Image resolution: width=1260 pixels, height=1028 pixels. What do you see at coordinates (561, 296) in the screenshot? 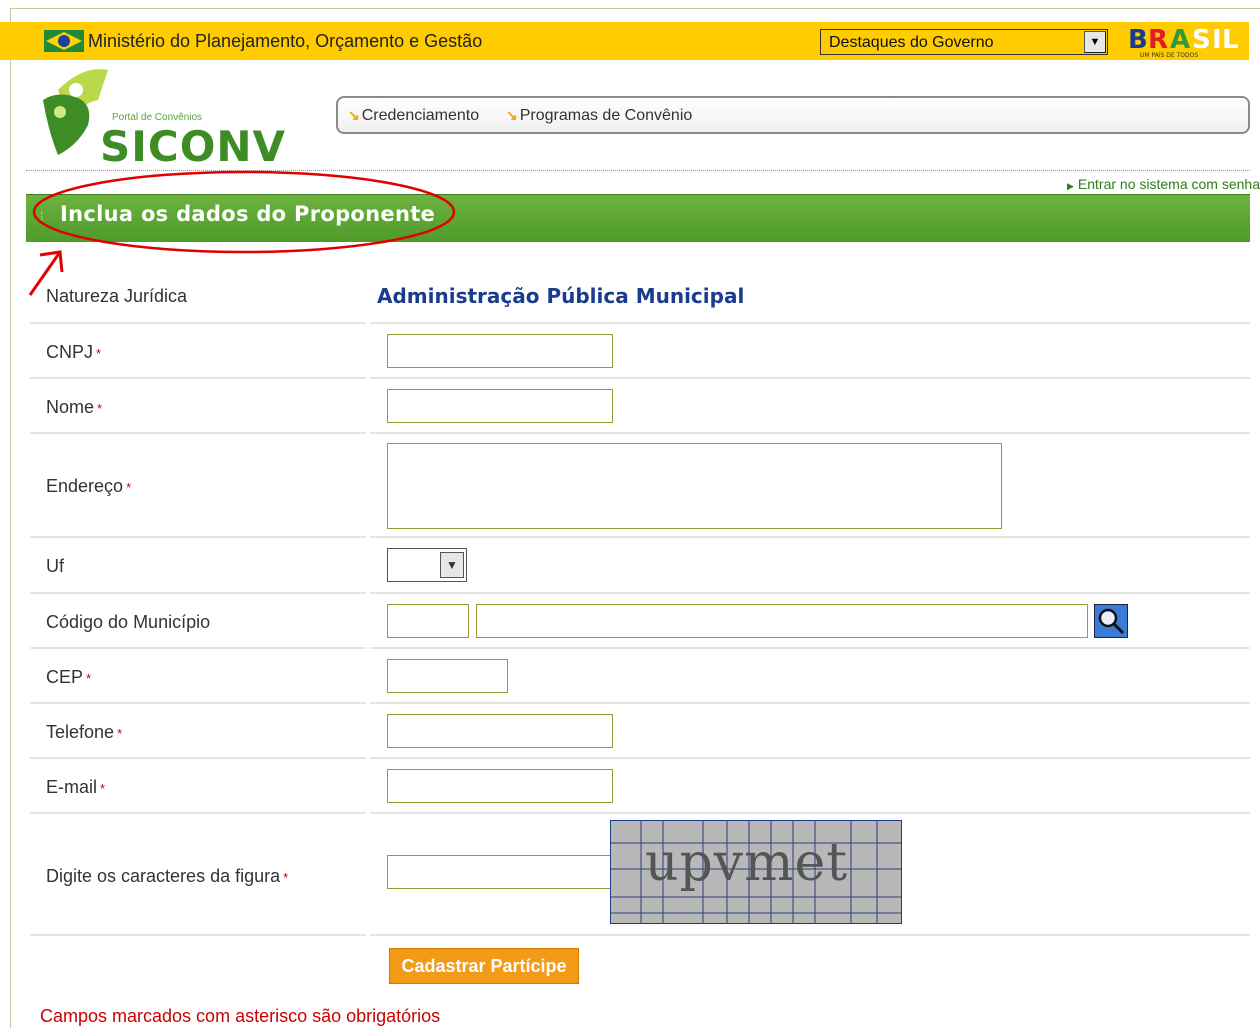
I see `natureza-value: Administração Pública Municipal` at bounding box center [561, 296].